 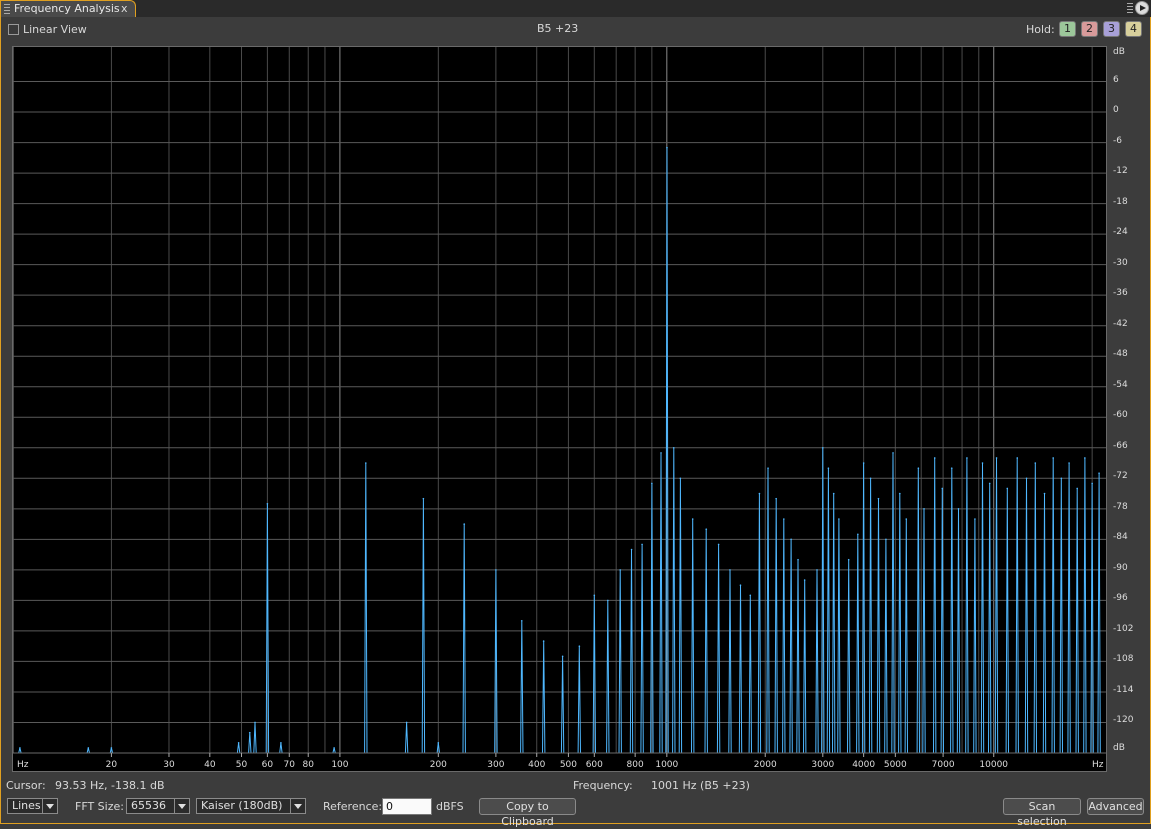 I want to click on y-tick-label: -24, so click(x=1120, y=232).